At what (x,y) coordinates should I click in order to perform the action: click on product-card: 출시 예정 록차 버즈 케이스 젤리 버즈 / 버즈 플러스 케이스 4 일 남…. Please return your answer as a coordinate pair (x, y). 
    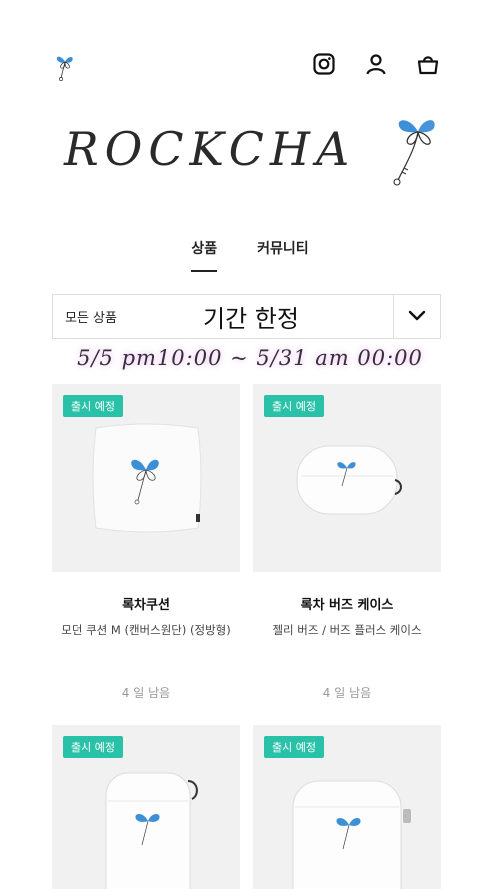
    Looking at the image, I should click on (347, 542).